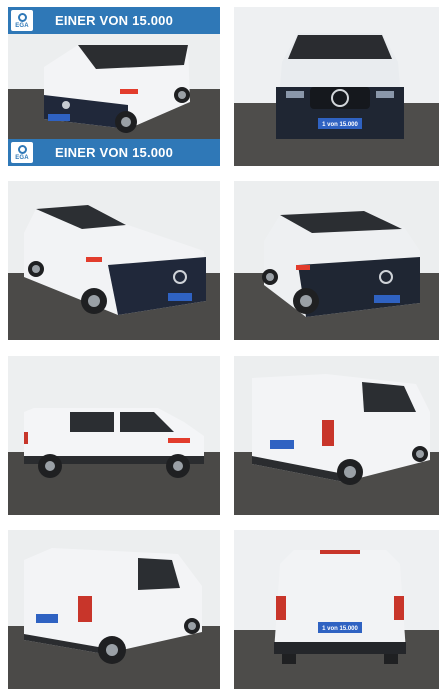 This screenshot has width=439, height=689. I want to click on promo-banner-bottom: EGA EINER VON 15.000, so click(114, 152).